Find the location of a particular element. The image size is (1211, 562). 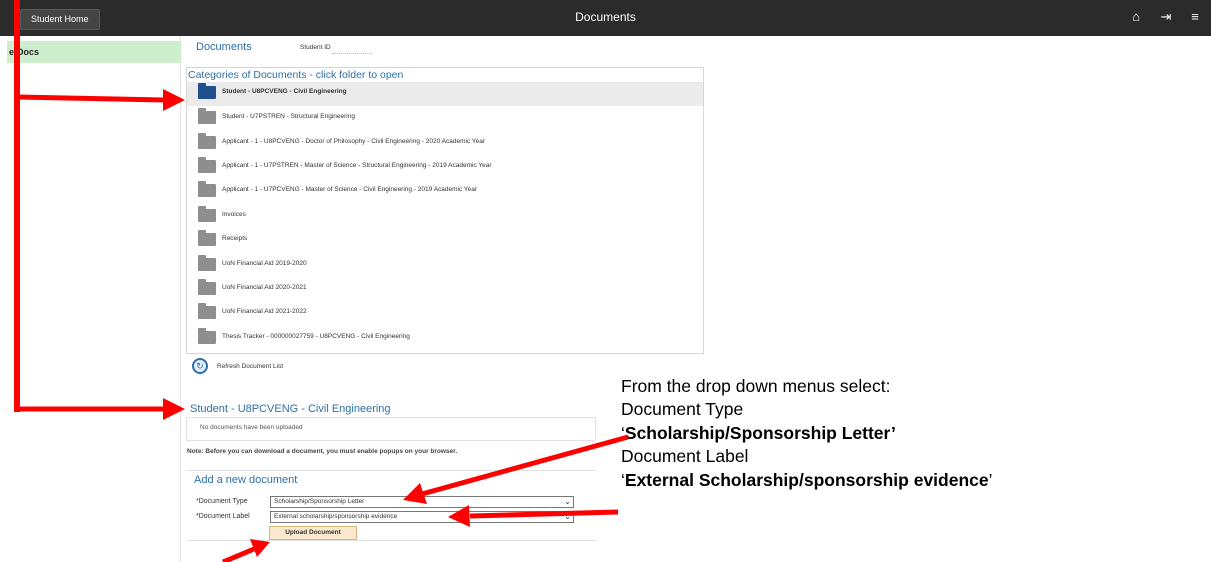

folder-label: UoN Financial Aid 2019-2020 is located at coordinates (264, 263).